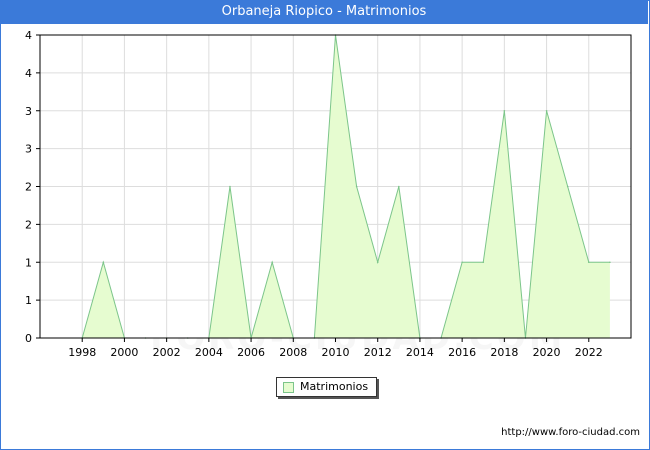 The height and width of the screenshot is (450, 650). I want to click on x-tick-label: 2018, so click(504, 352).